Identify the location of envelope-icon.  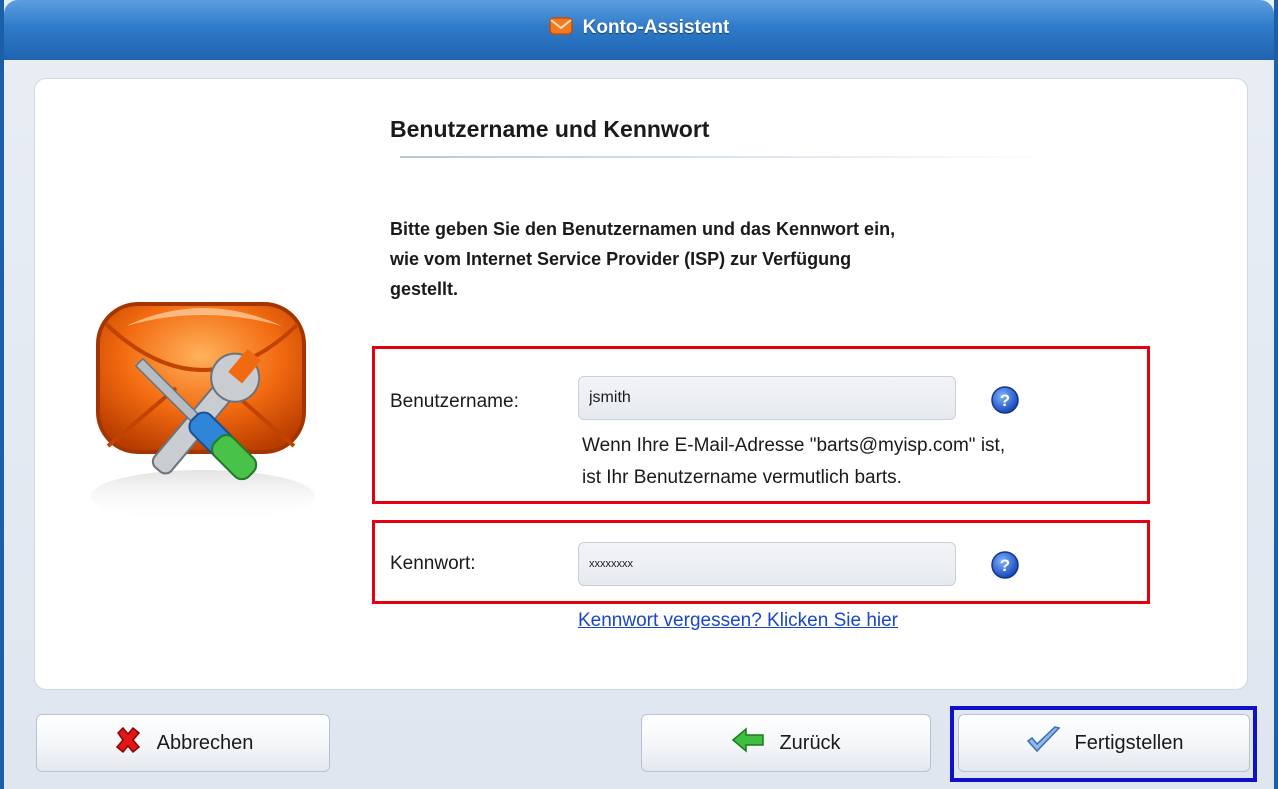
(560, 28).